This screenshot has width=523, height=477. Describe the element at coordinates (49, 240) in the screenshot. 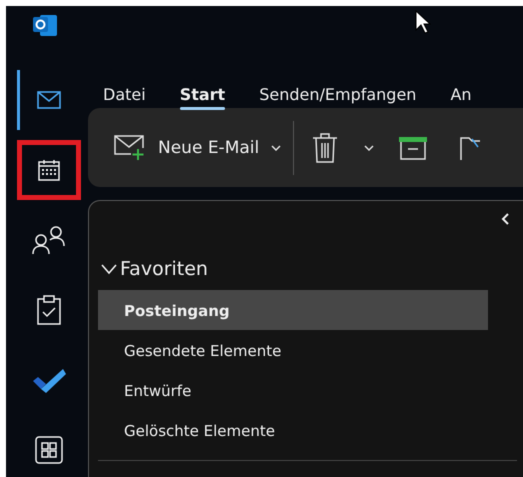

I see `people-icon` at that location.